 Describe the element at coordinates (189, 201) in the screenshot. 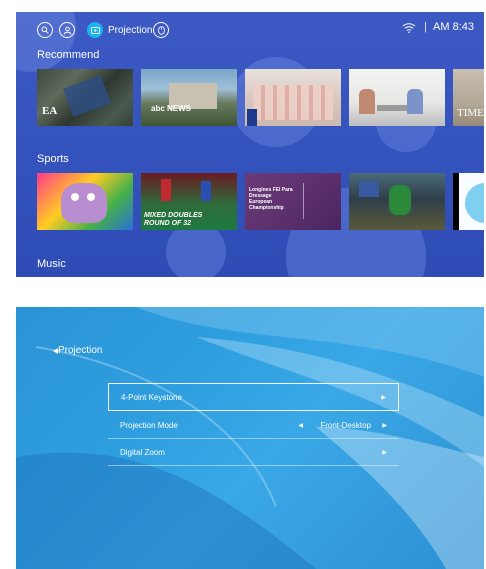

I see `sports-tile-badminton: MIXED DOUBLES ROUND OF 32` at that location.